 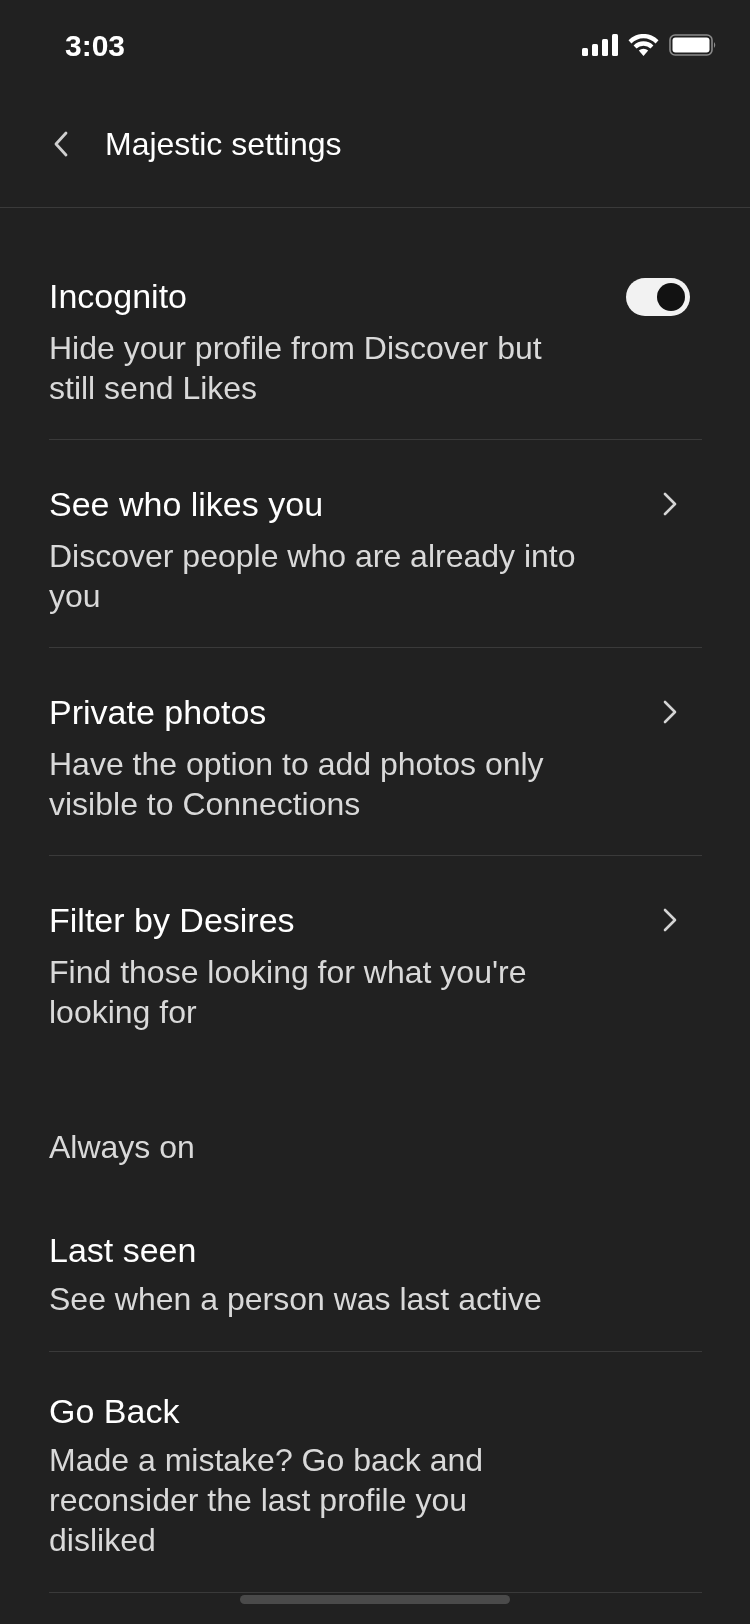 I want to click on section-heading: Always on, so click(x=122, y=1147).